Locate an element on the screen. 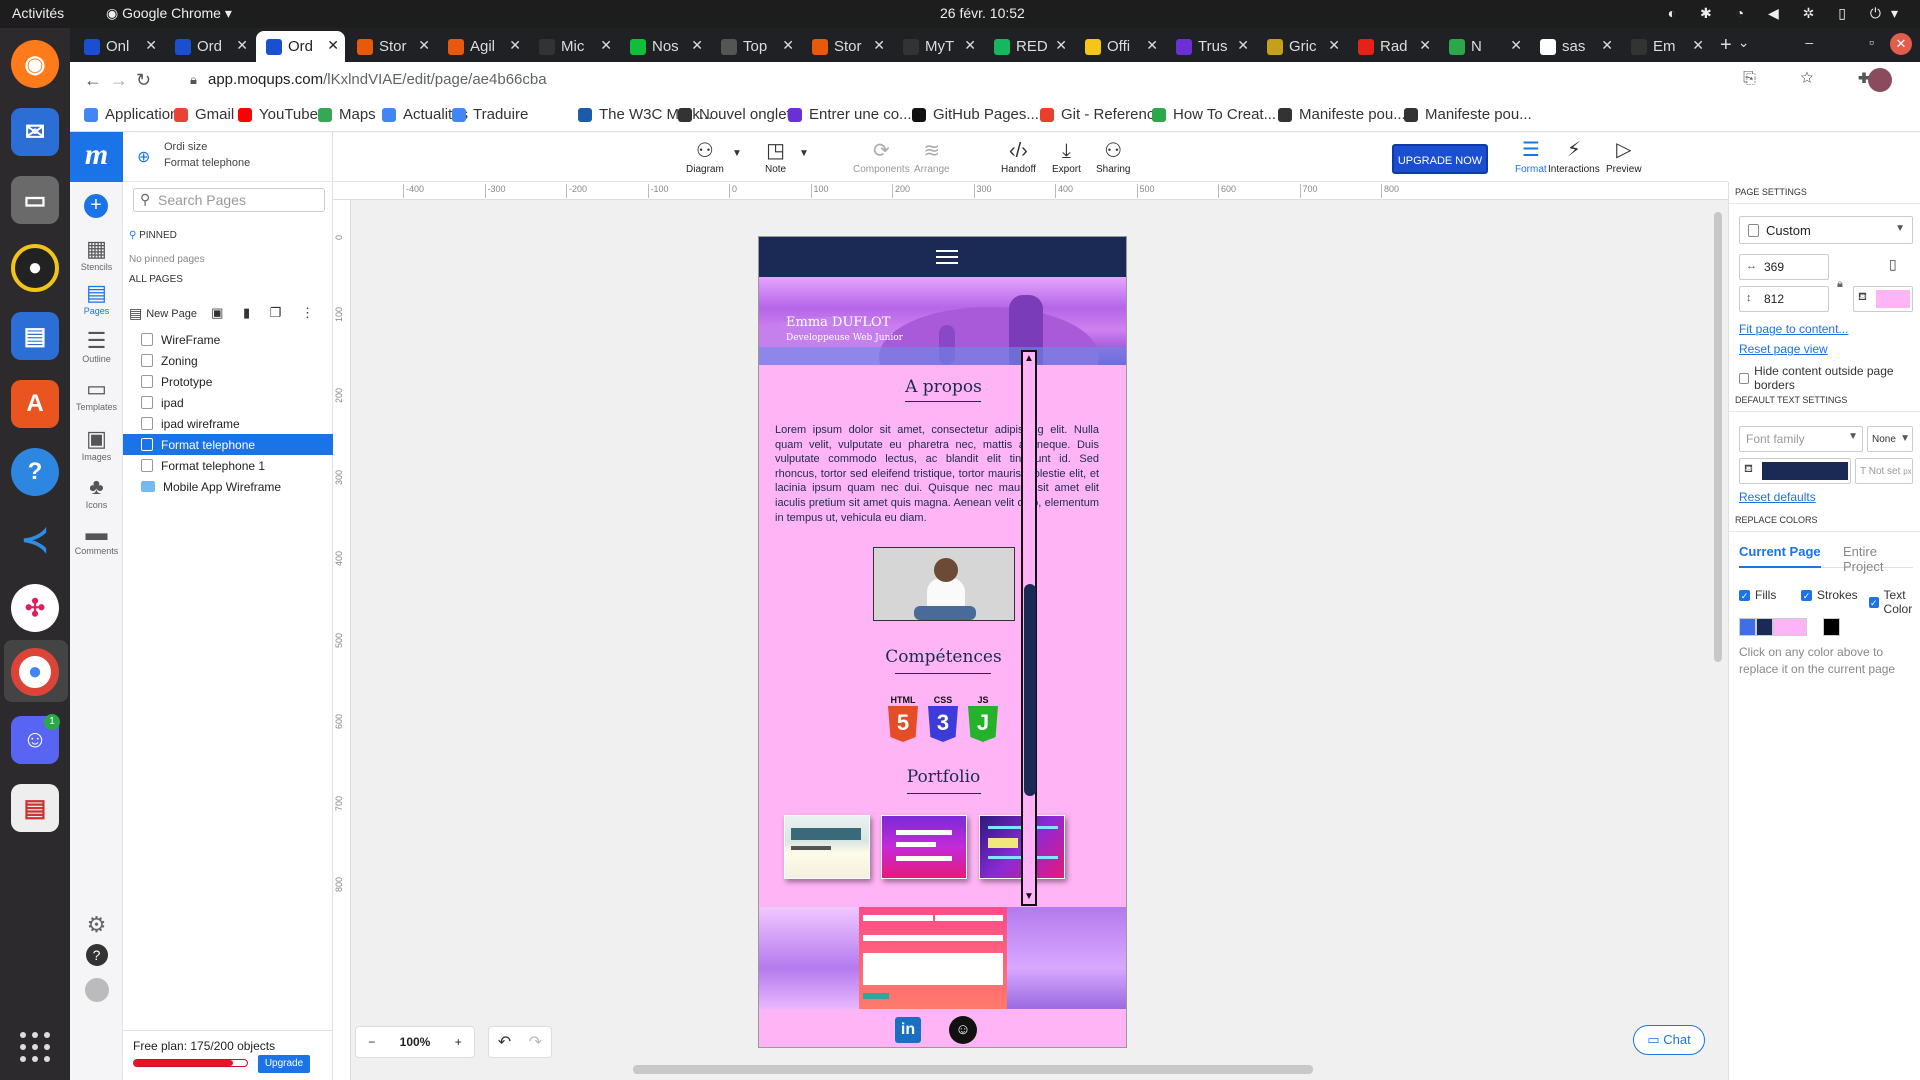 The width and height of the screenshot is (1920, 1080). help-icon: ? is located at coordinates (35, 472).